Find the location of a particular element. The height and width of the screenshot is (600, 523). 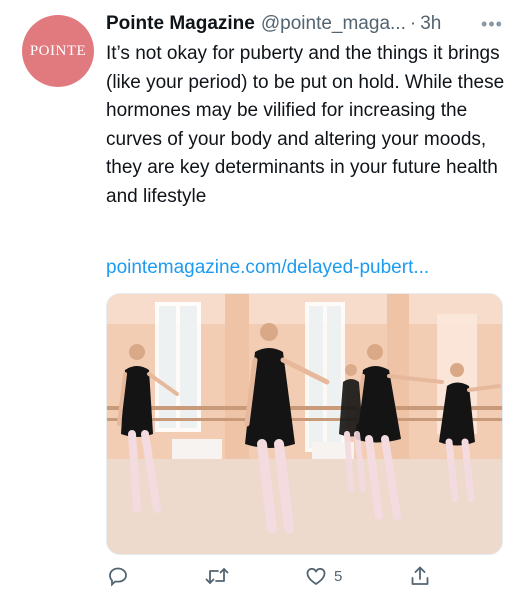

author-name: Pointe Magazine is located at coordinates (180, 24).